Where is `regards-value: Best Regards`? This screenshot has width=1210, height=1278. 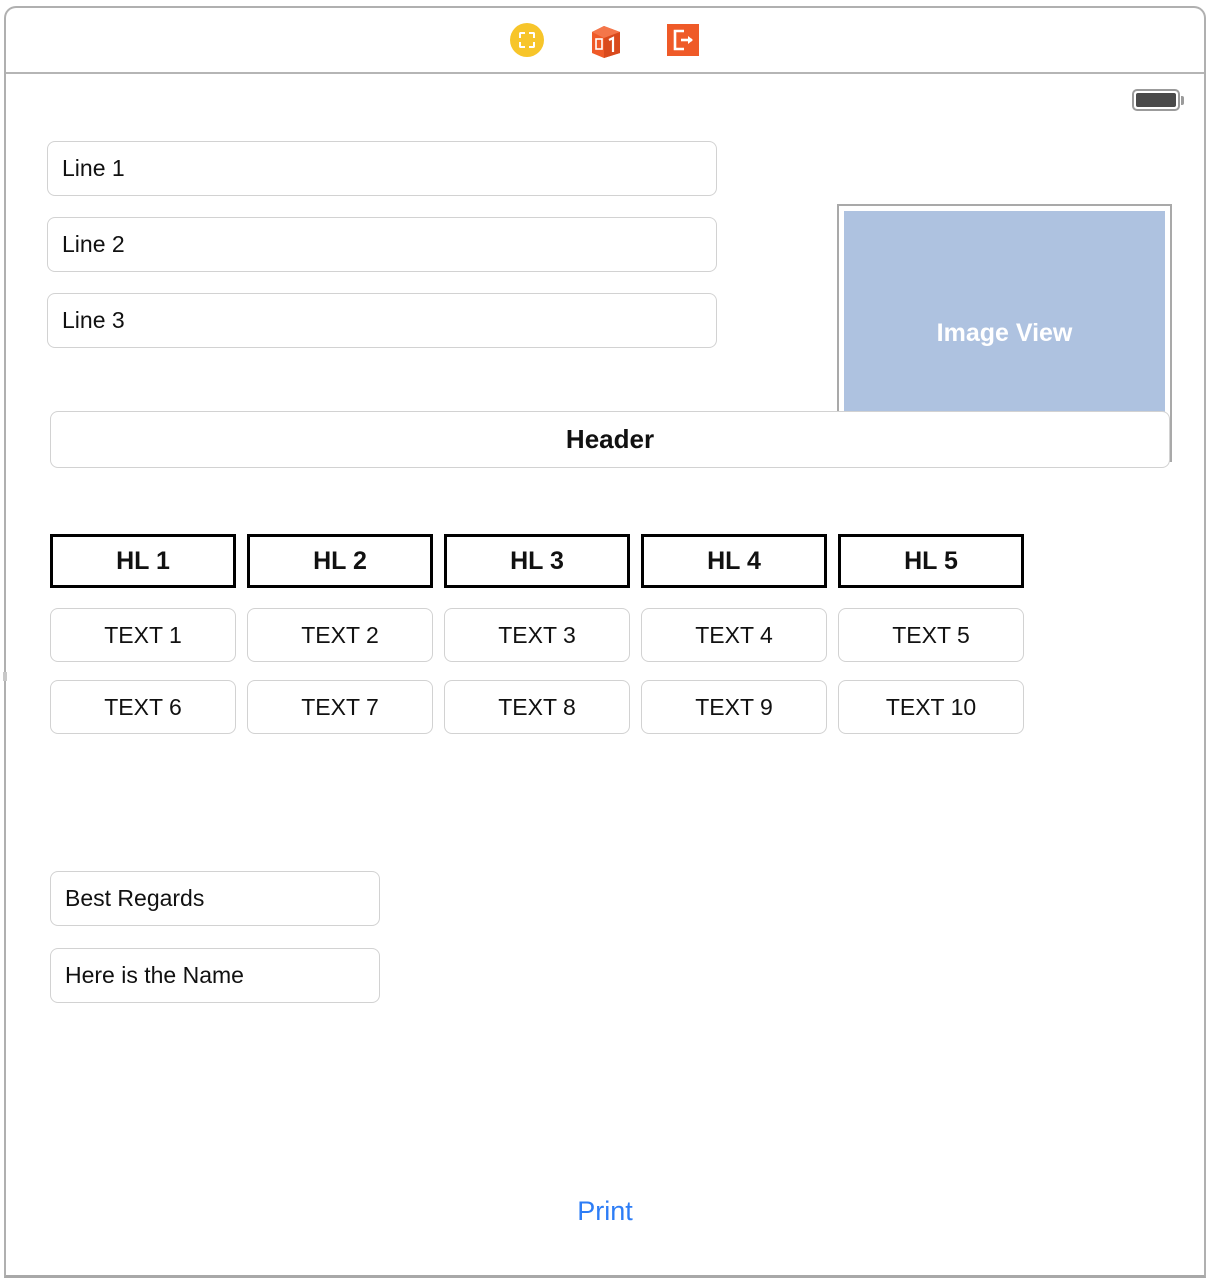 regards-value: Best Regards is located at coordinates (135, 898).